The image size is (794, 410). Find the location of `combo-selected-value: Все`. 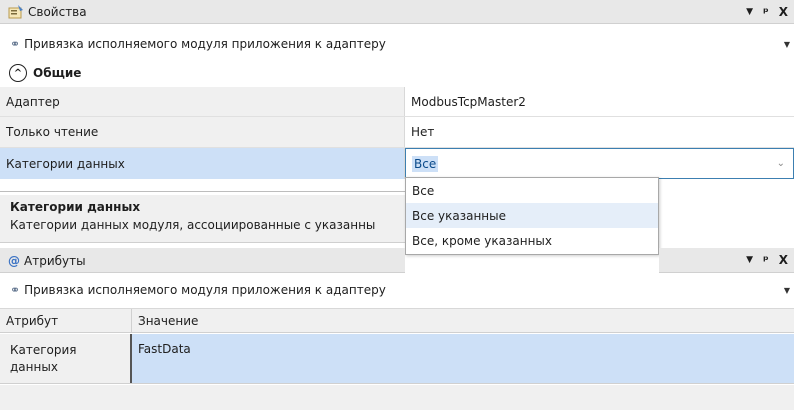

combo-selected-value: Все is located at coordinates (425, 163).